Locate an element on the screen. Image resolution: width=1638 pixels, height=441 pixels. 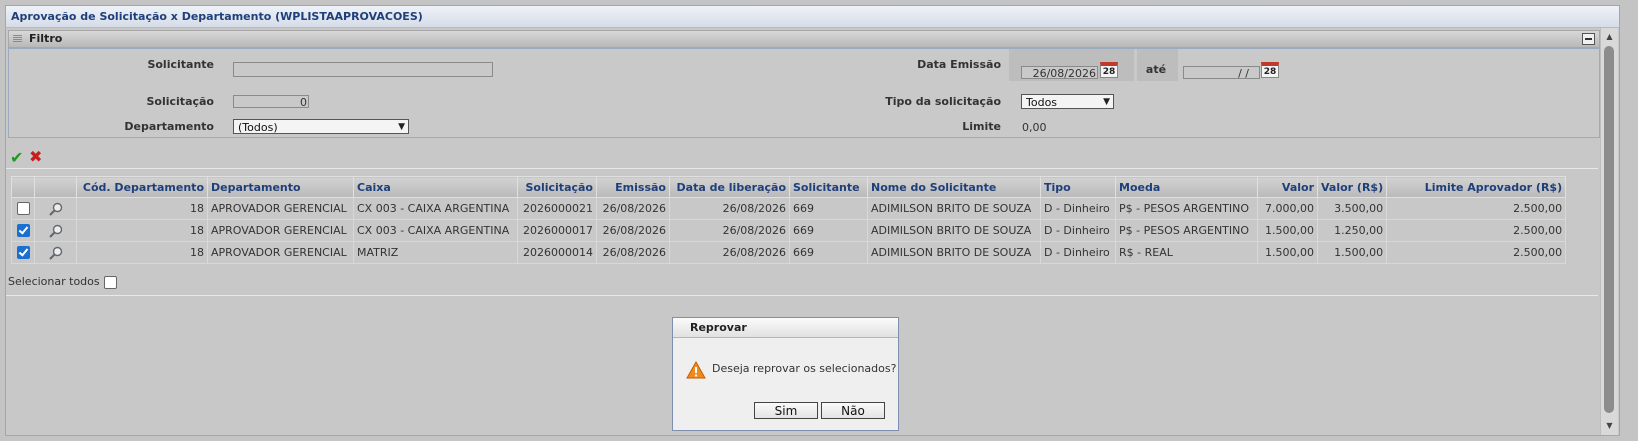
col-select is located at coordinates (23, 187).